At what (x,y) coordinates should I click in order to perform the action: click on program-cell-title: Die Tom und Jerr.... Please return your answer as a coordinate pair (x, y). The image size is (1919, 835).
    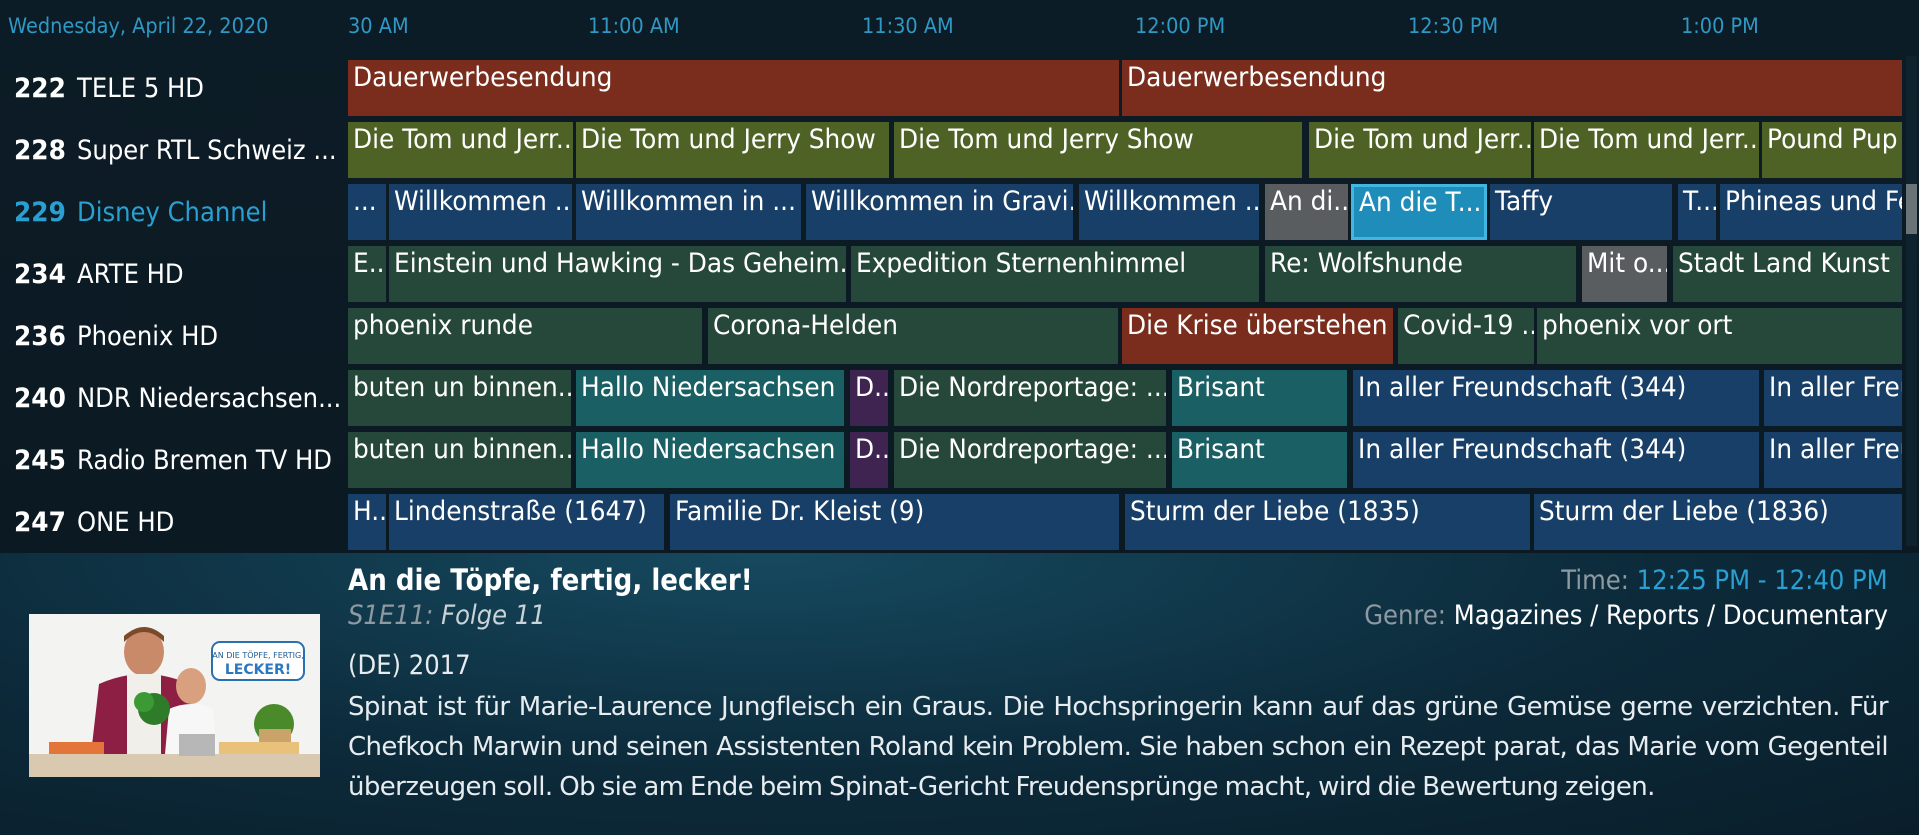
    Looking at the image, I should click on (1422, 139).